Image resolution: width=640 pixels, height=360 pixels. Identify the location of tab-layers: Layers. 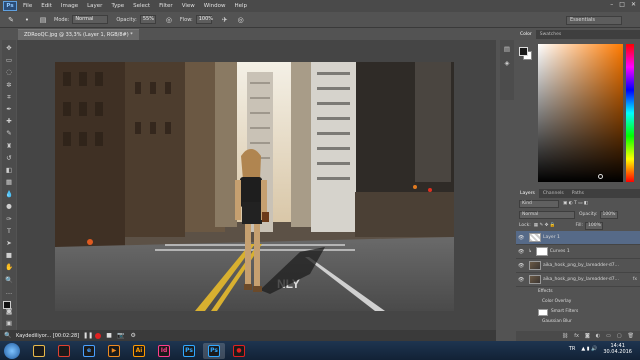
(527, 193).